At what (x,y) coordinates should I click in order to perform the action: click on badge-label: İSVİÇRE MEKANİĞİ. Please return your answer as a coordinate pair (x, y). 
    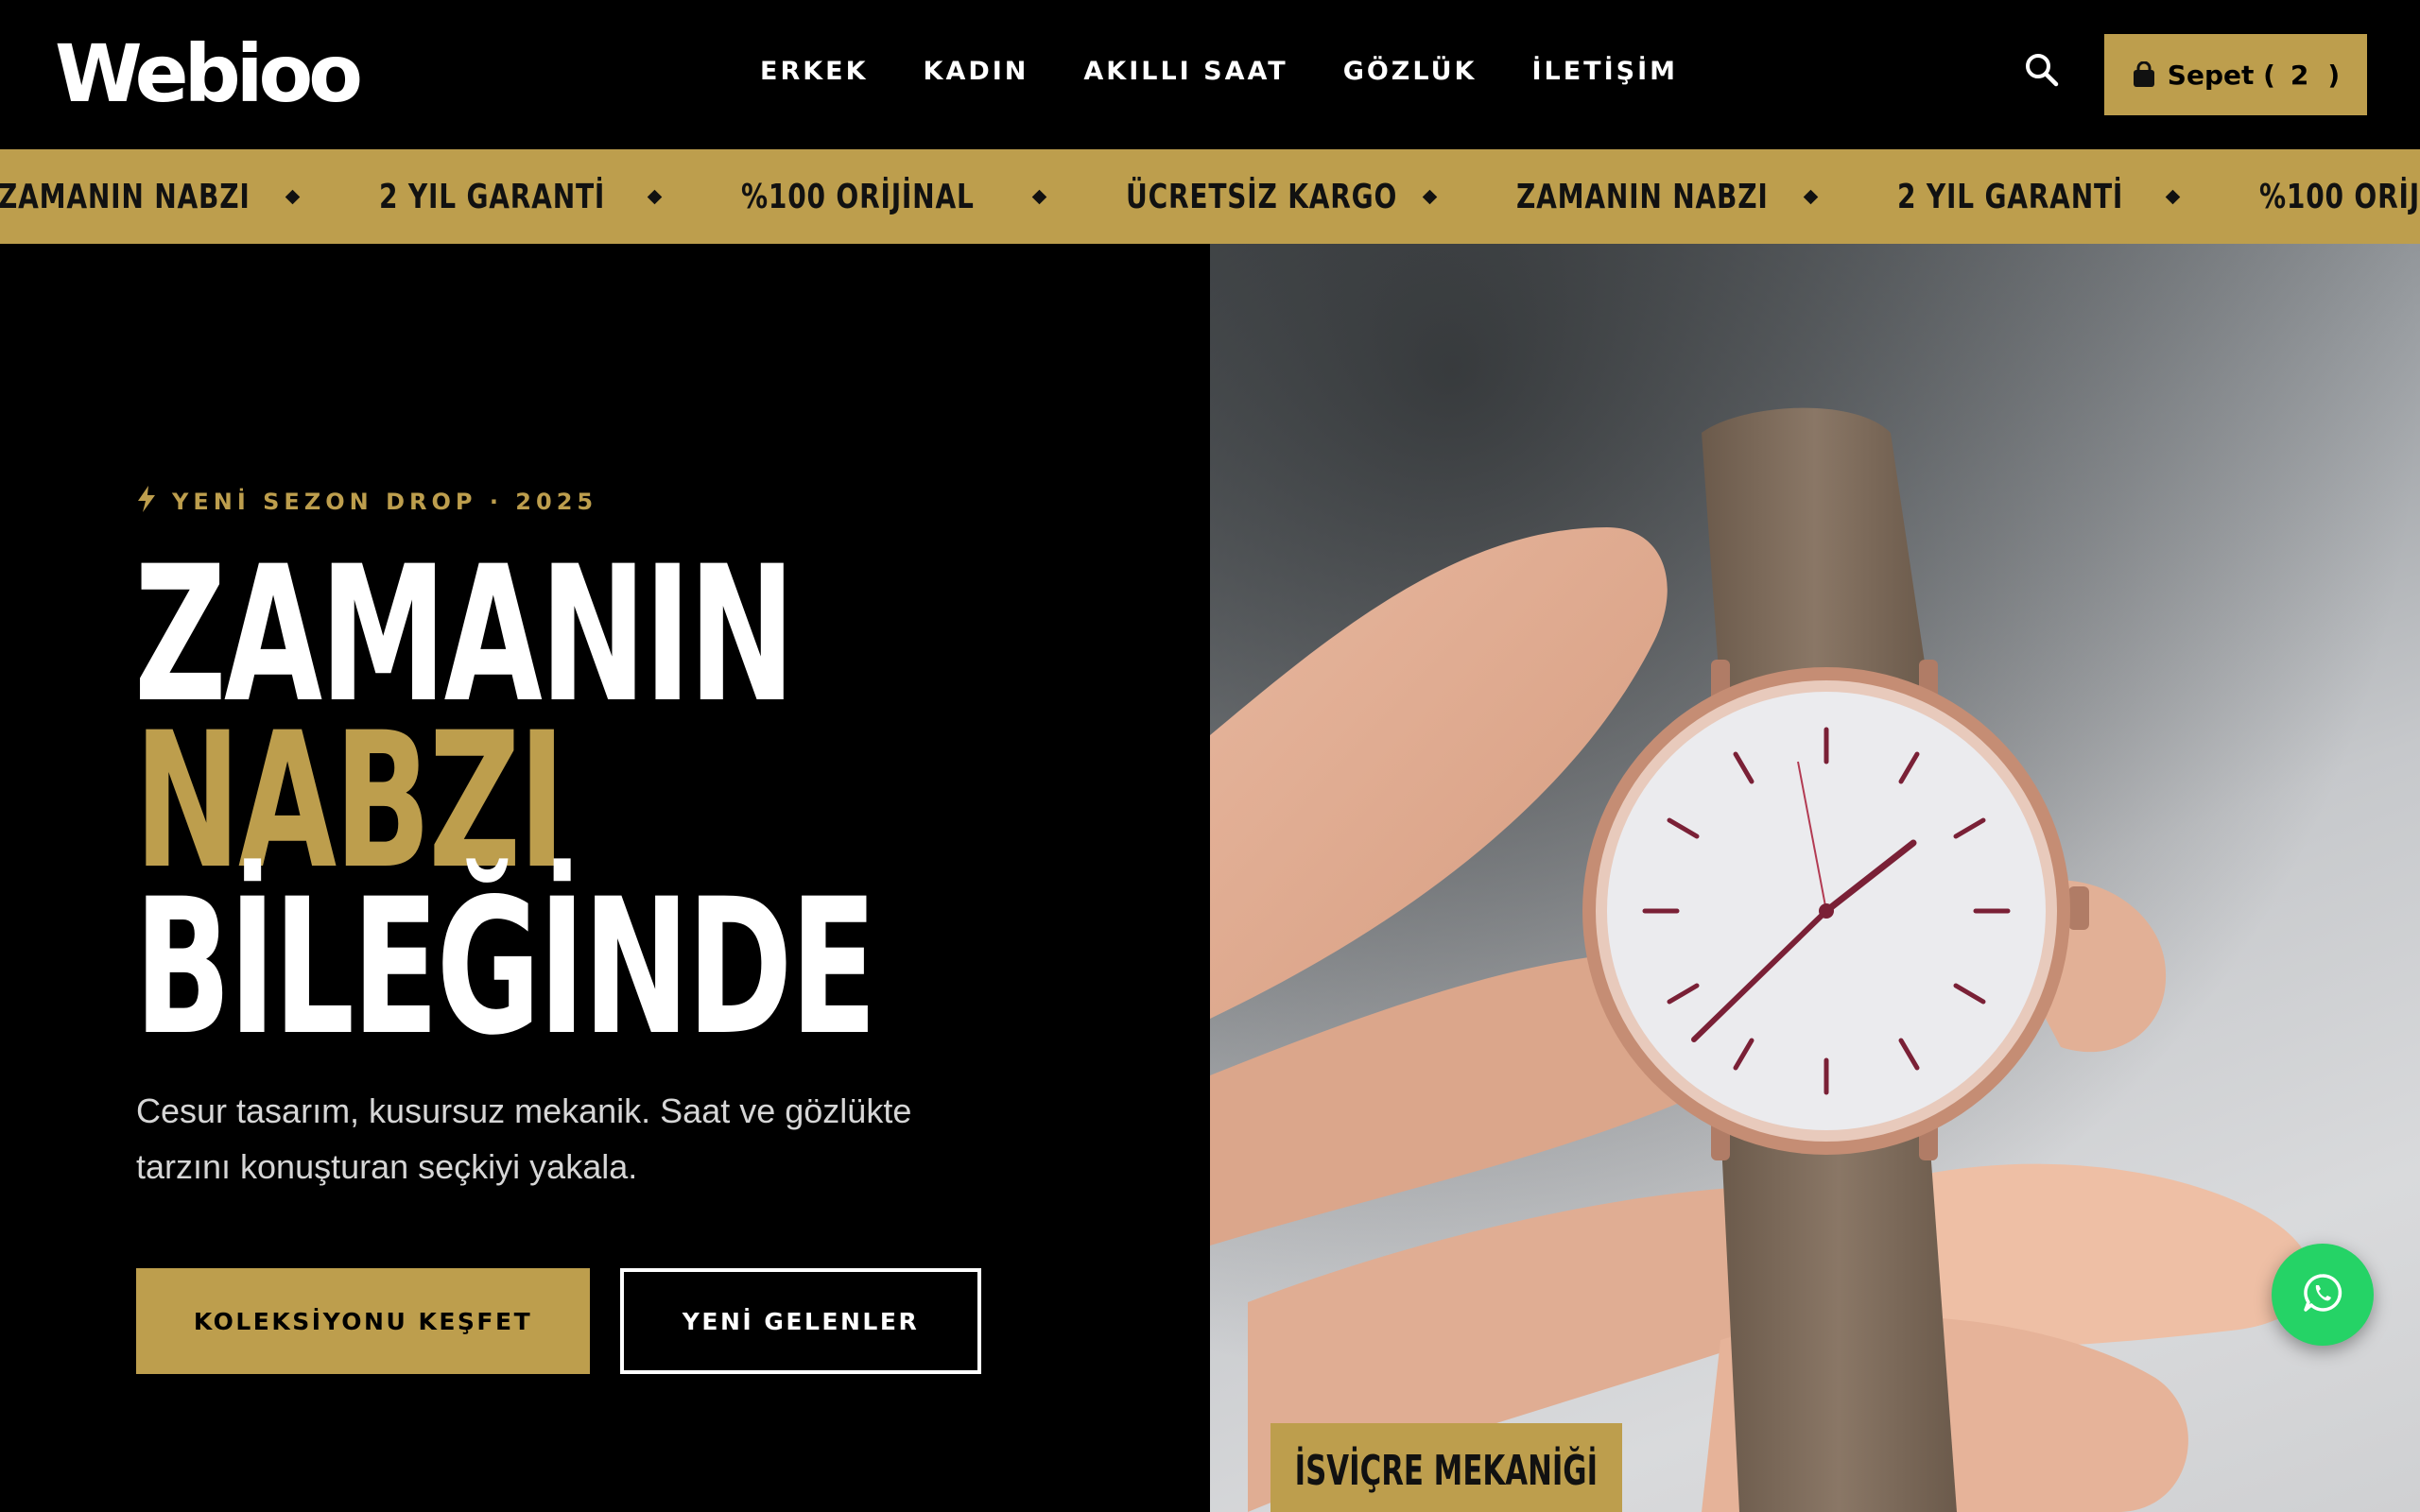
    Looking at the image, I should click on (1446, 1470).